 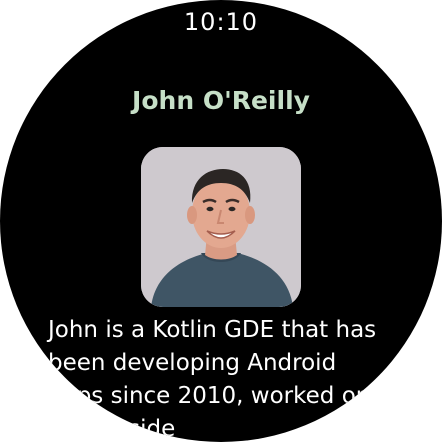 What do you see at coordinates (221, 22) in the screenshot?
I see `status-time: 10:10` at bounding box center [221, 22].